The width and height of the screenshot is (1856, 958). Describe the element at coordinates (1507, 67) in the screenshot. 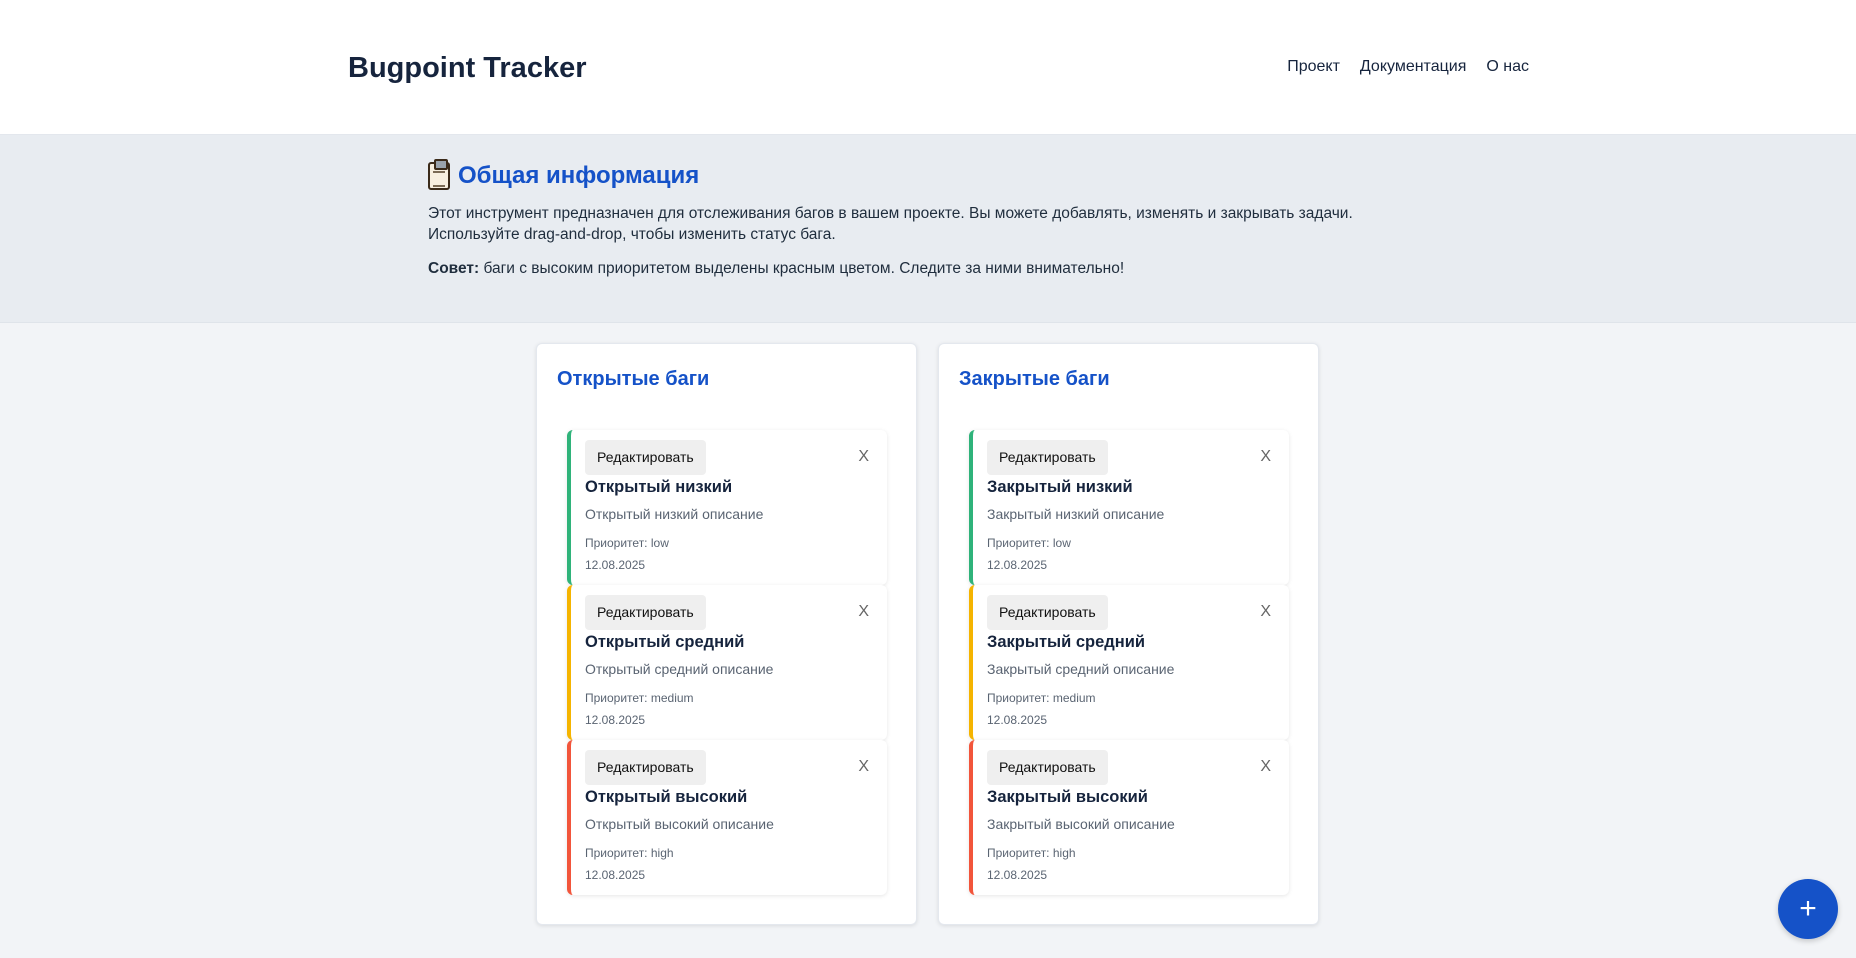

I see `nav-item-about: О нас` at that location.